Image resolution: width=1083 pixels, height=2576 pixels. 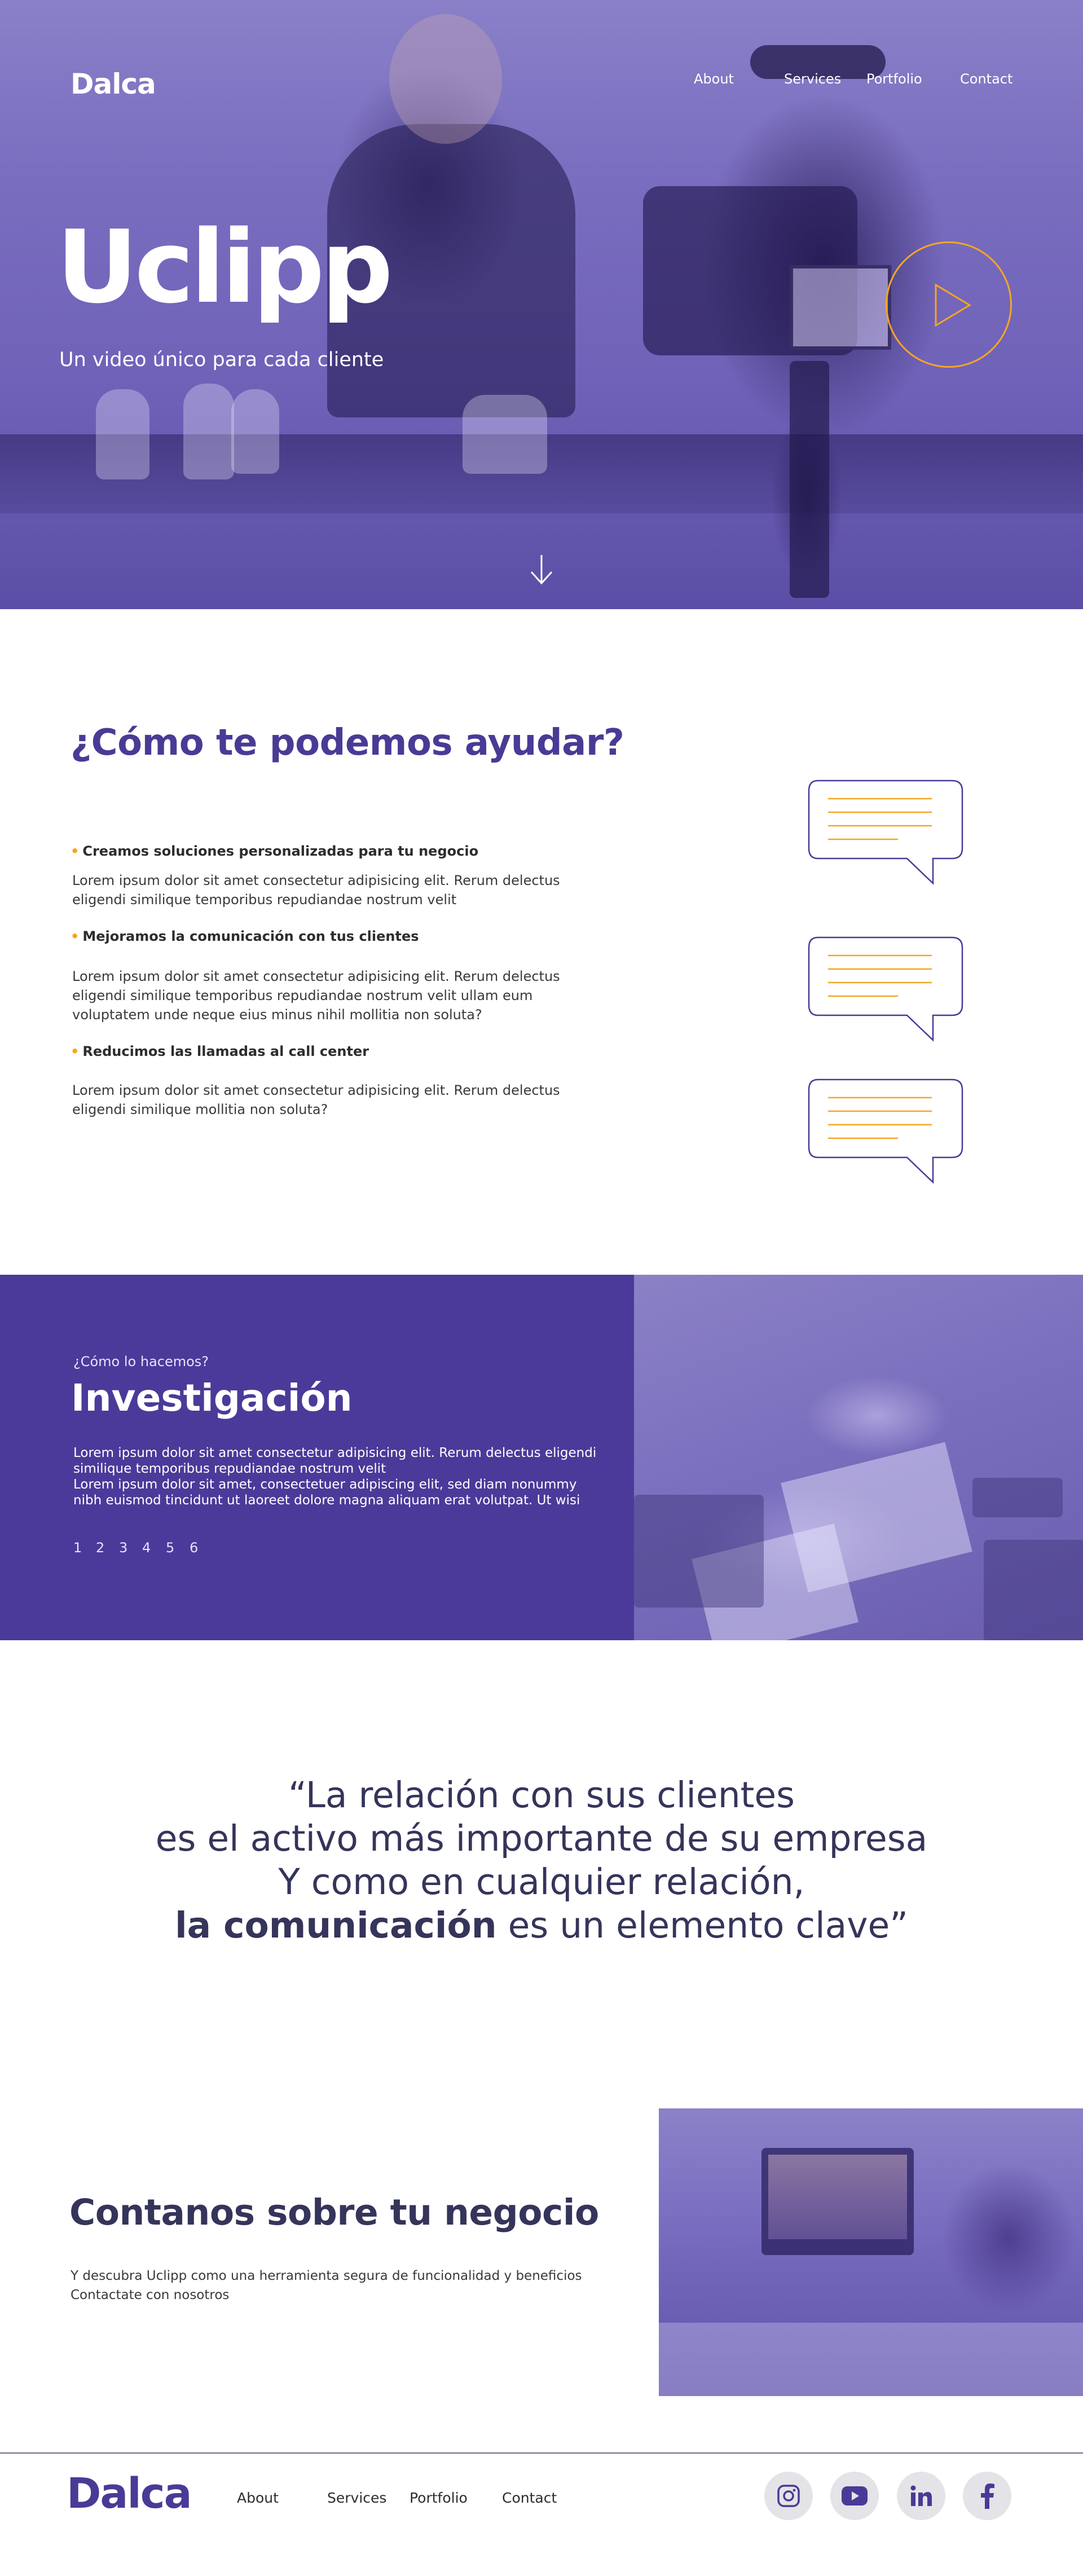 I want to click on quote-line-3: Y como en cualquier relación,, so click(x=541, y=1882).